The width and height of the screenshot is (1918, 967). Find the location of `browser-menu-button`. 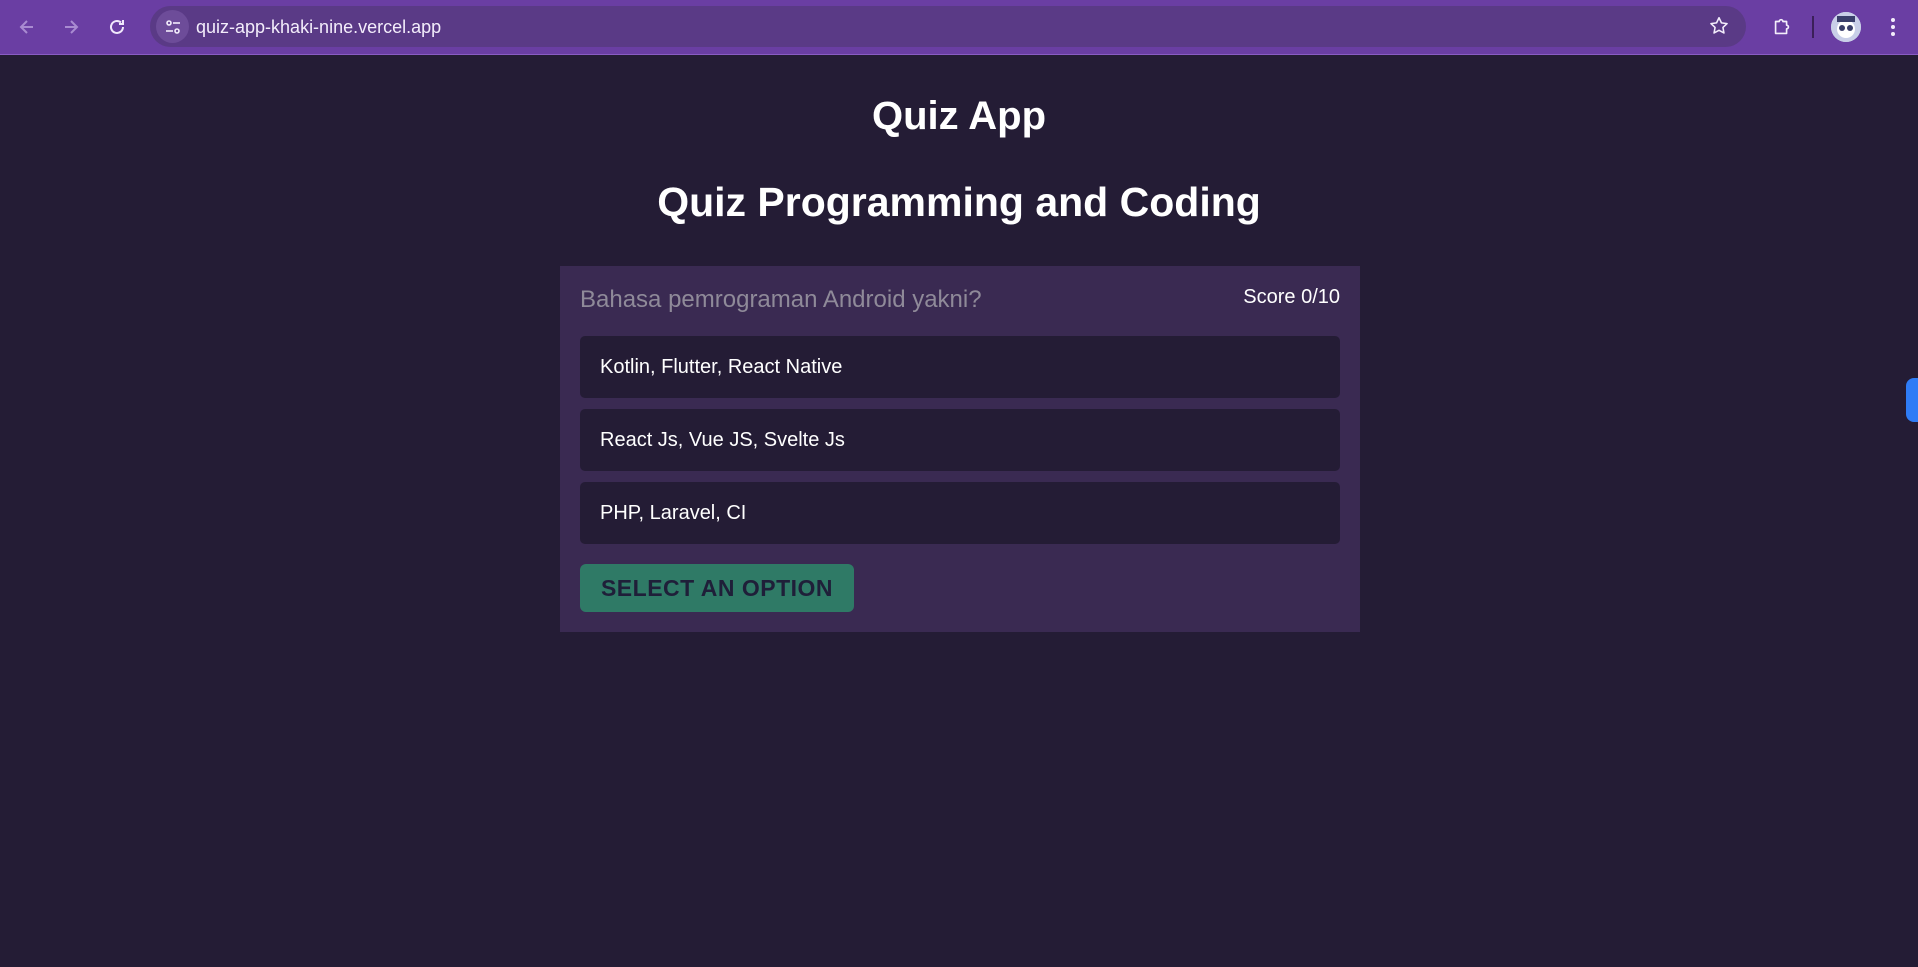

browser-menu-button is located at coordinates (1893, 27).